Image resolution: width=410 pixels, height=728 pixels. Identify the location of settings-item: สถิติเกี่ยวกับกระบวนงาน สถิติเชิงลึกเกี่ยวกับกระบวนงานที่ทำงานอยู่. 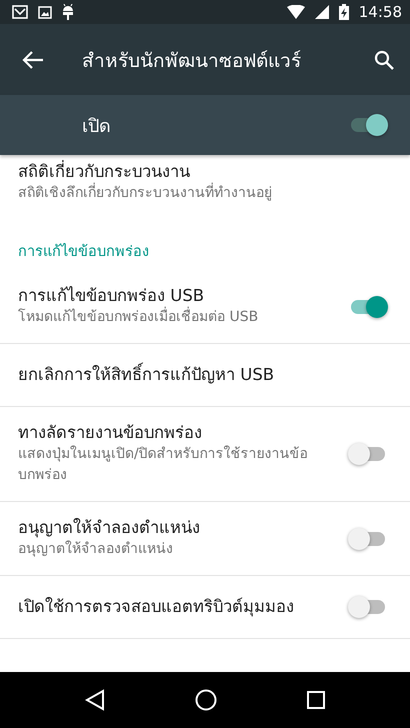
(205, 187).